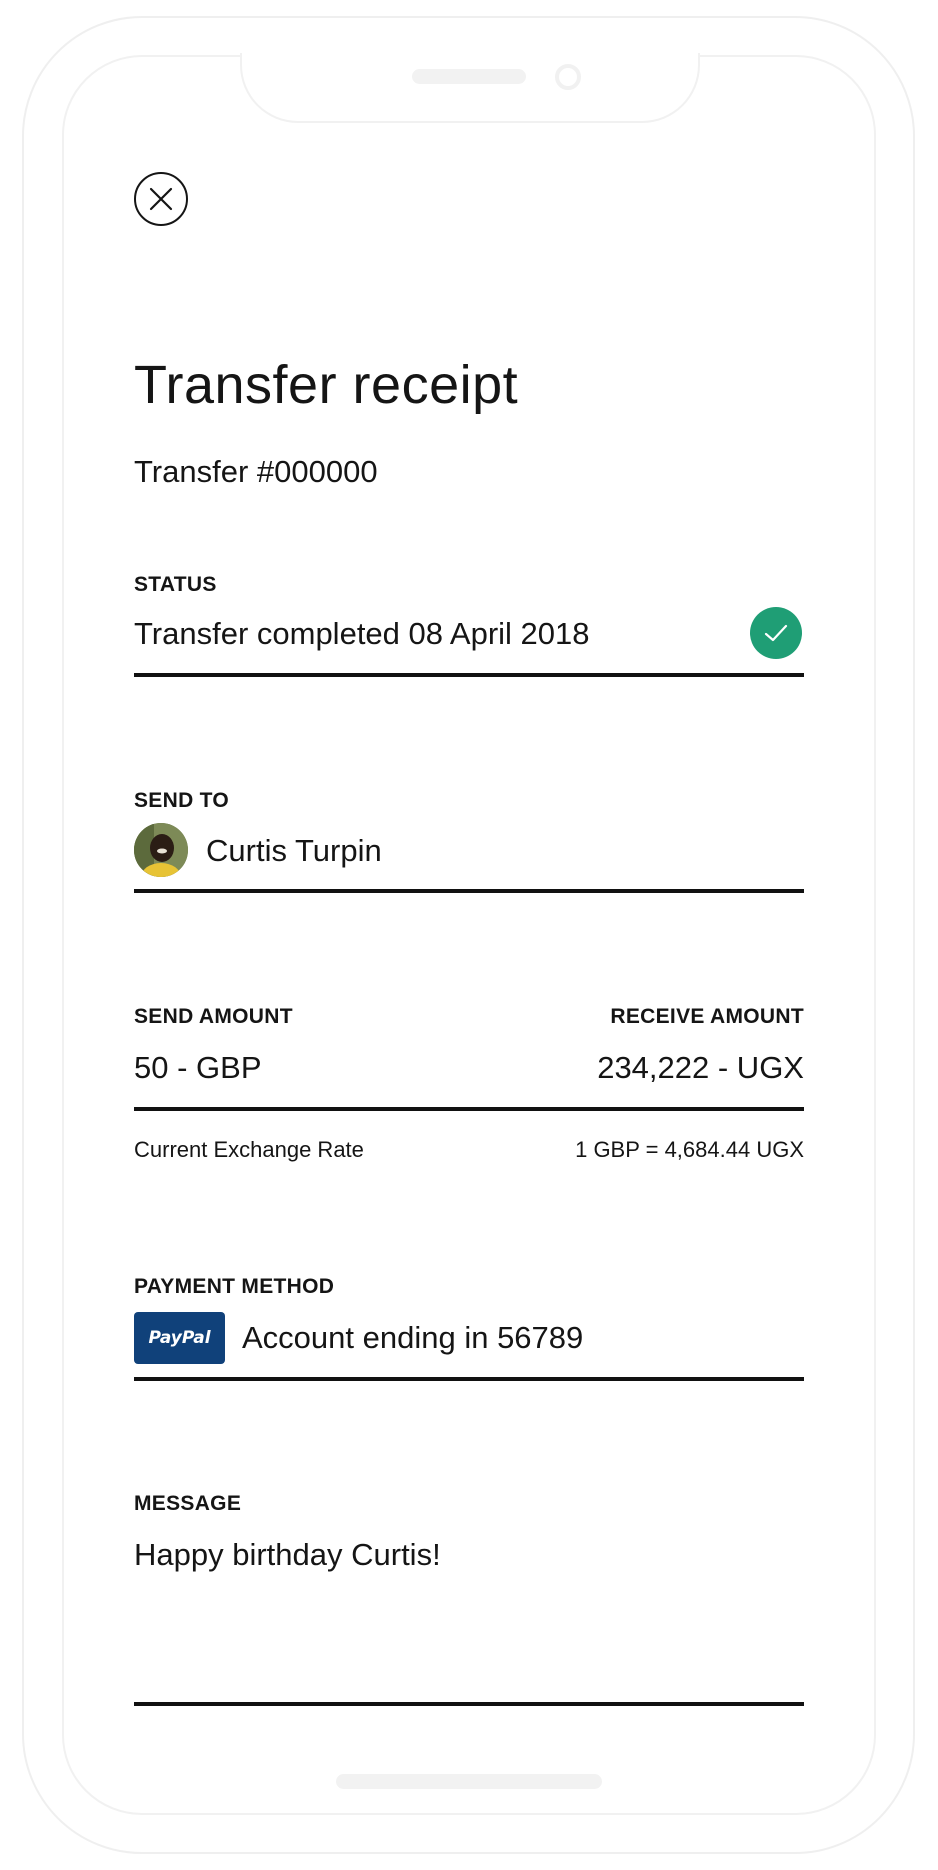 The image size is (938, 1870). What do you see at coordinates (249, 1149) in the screenshot?
I see `exchange-rate-label: Current Exchange Rate` at bounding box center [249, 1149].